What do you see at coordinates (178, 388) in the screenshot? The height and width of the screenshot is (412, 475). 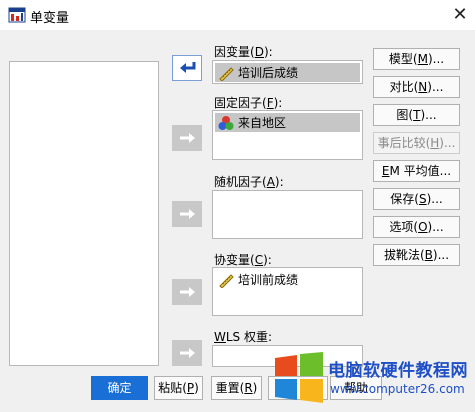 I see `paste-button: 粘贴(P)` at bounding box center [178, 388].